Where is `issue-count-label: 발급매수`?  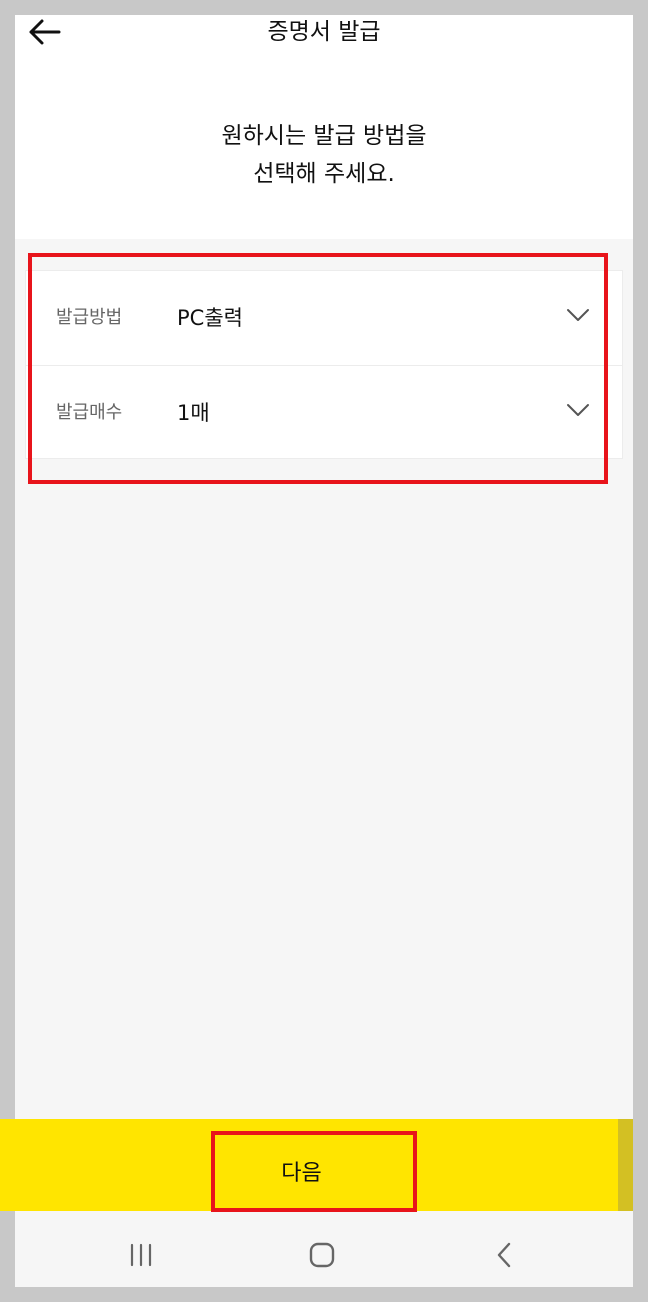 issue-count-label: 발급매수 is located at coordinates (89, 412).